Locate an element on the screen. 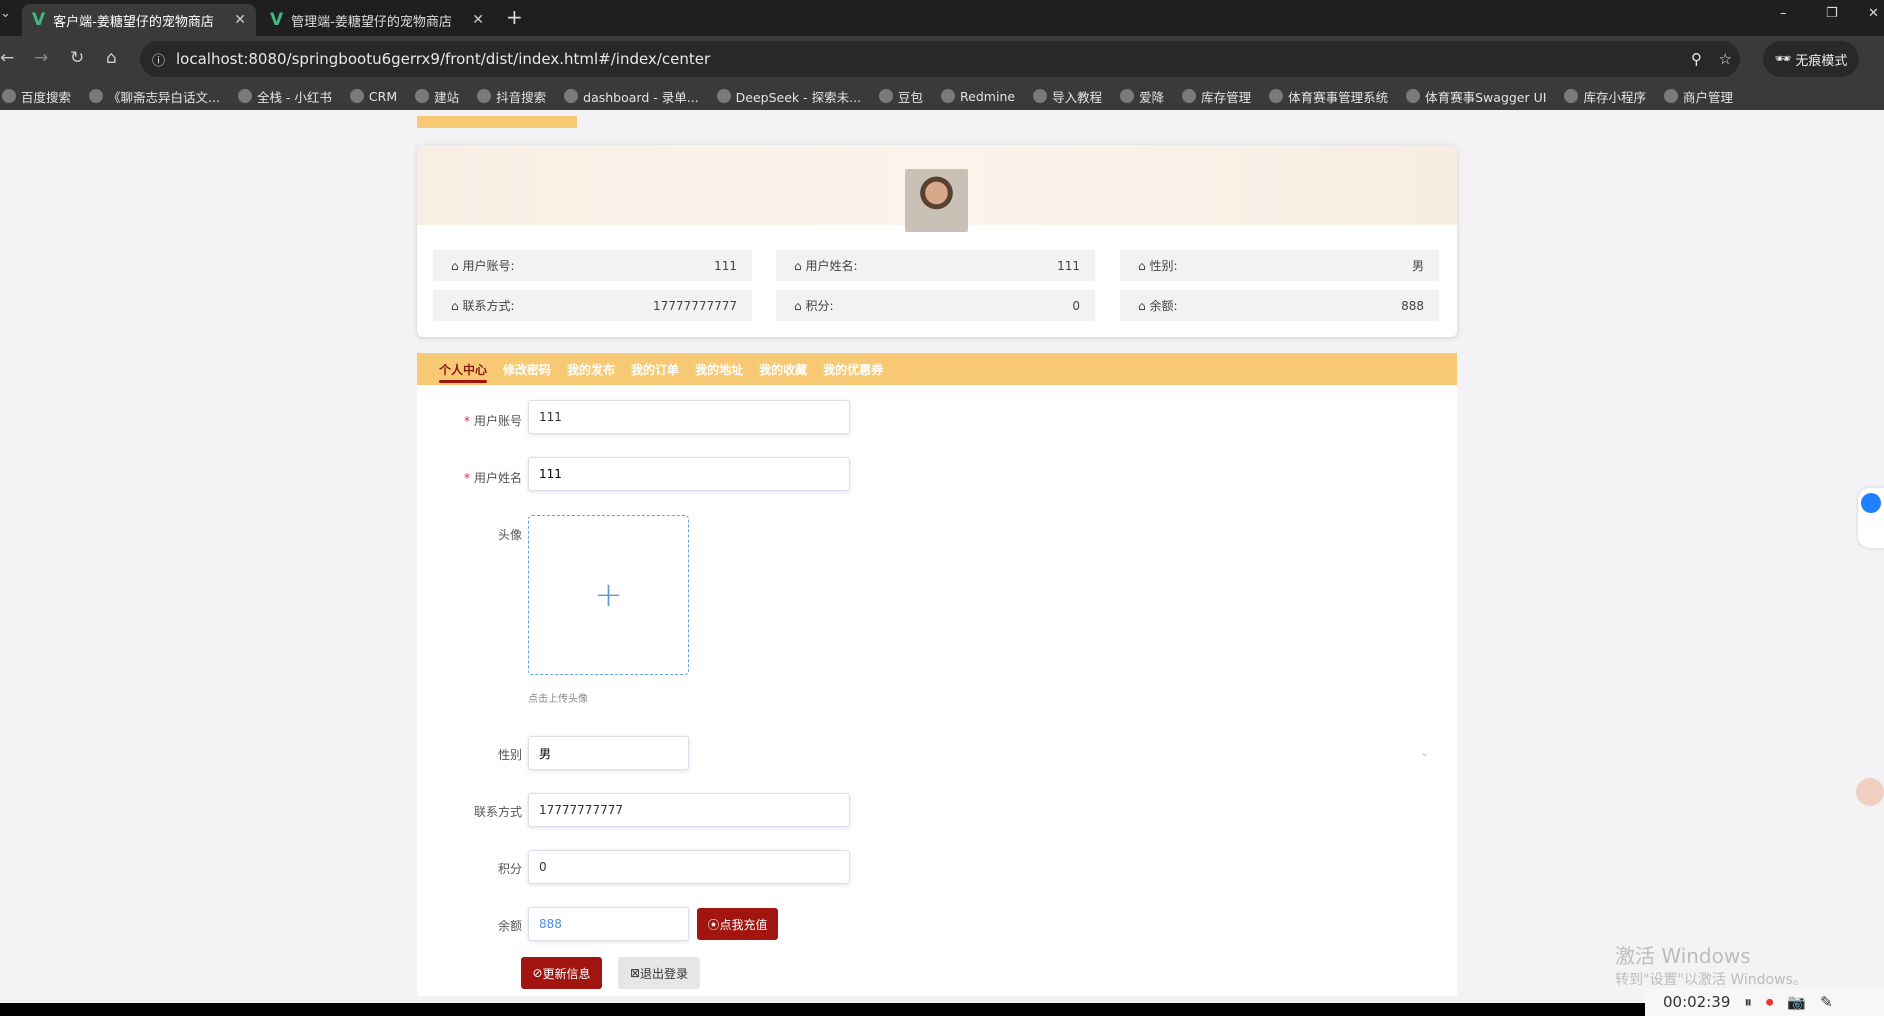 The width and height of the screenshot is (1884, 1016). assistant-avatar-icon is located at coordinates (1870, 792).